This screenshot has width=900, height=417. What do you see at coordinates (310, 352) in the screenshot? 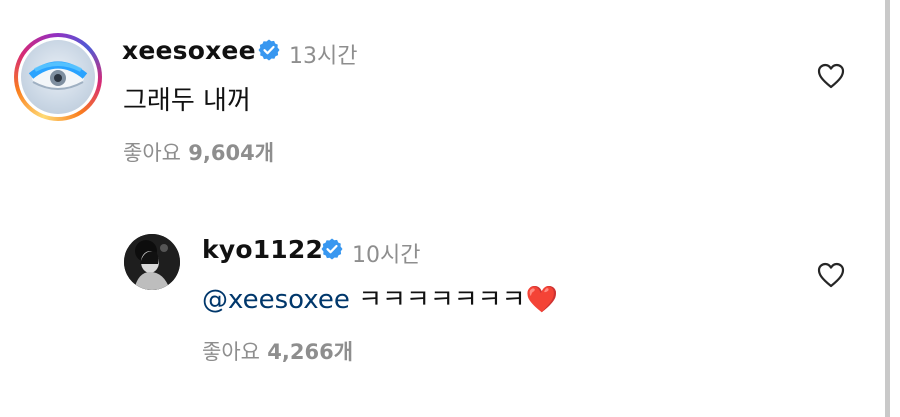
I see `likes-count: 4,266개` at bounding box center [310, 352].